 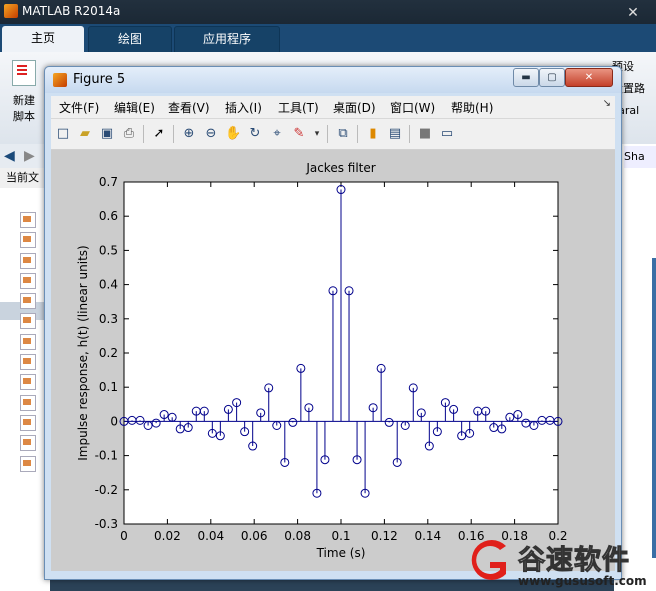 What do you see at coordinates (574, 561) in the screenshot?
I see `watermark-text: 谷速软件` at bounding box center [574, 561].